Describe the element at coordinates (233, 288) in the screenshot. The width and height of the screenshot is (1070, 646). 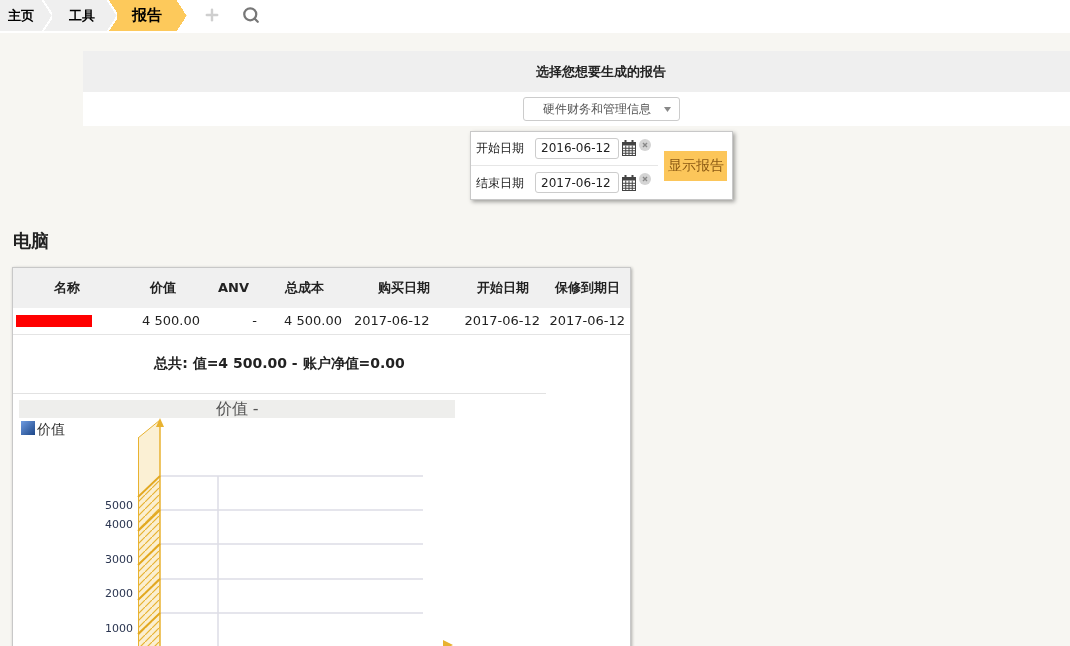
I see `column-header: ANV` at that location.